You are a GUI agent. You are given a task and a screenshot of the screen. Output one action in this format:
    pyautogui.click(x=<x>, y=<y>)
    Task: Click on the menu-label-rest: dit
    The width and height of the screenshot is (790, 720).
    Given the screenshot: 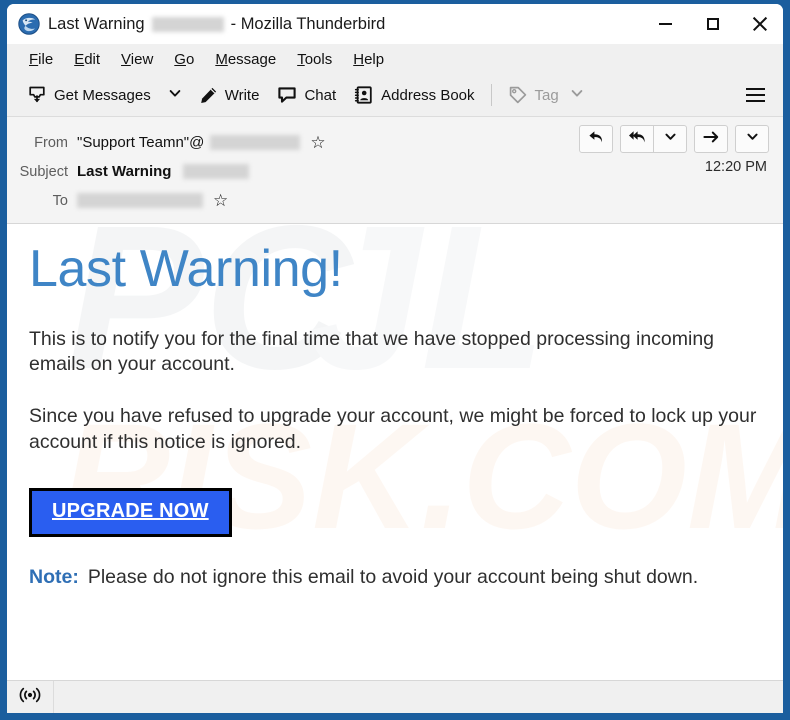 What is the action you would take?
    pyautogui.click(x=92, y=59)
    